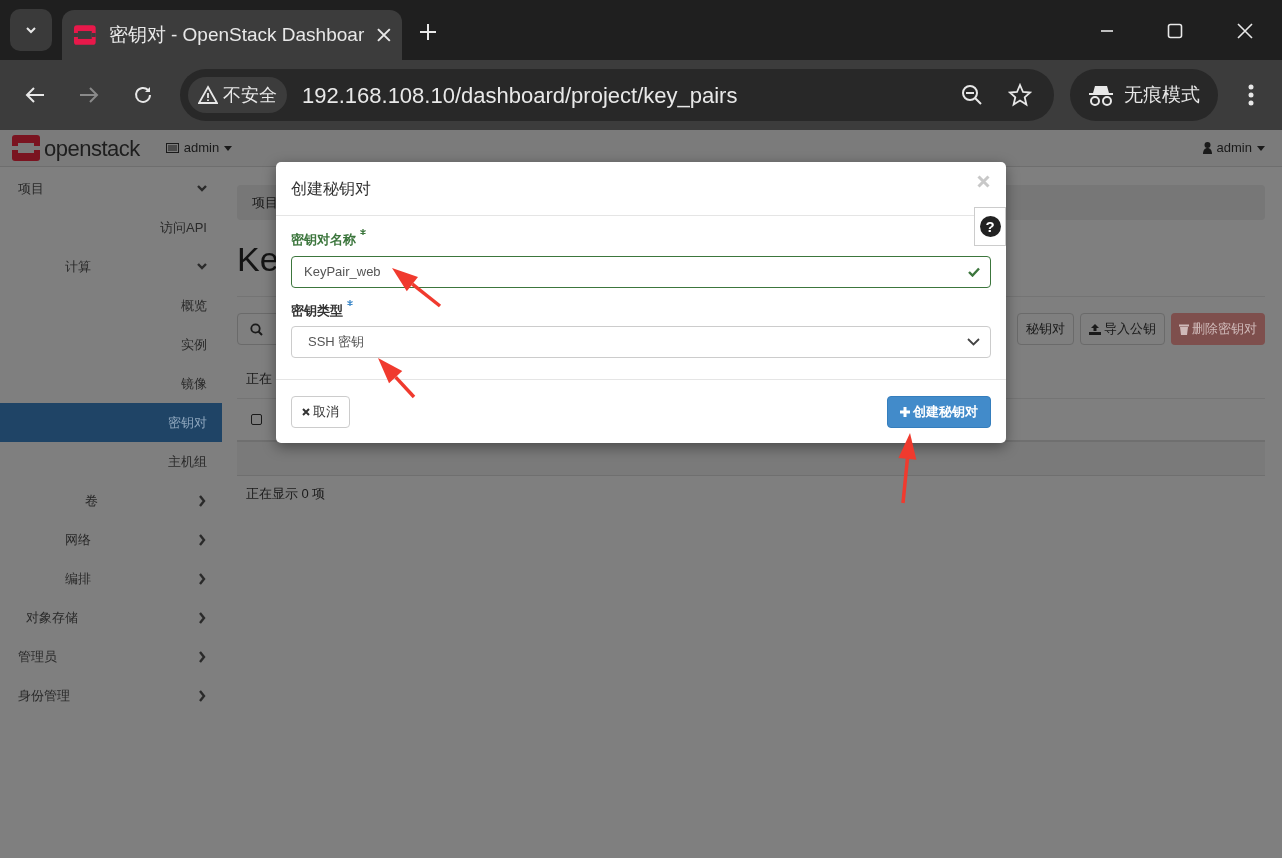 This screenshot has height=858, width=1282. Describe the element at coordinates (974, 271) in the screenshot. I see `check-icon` at that location.